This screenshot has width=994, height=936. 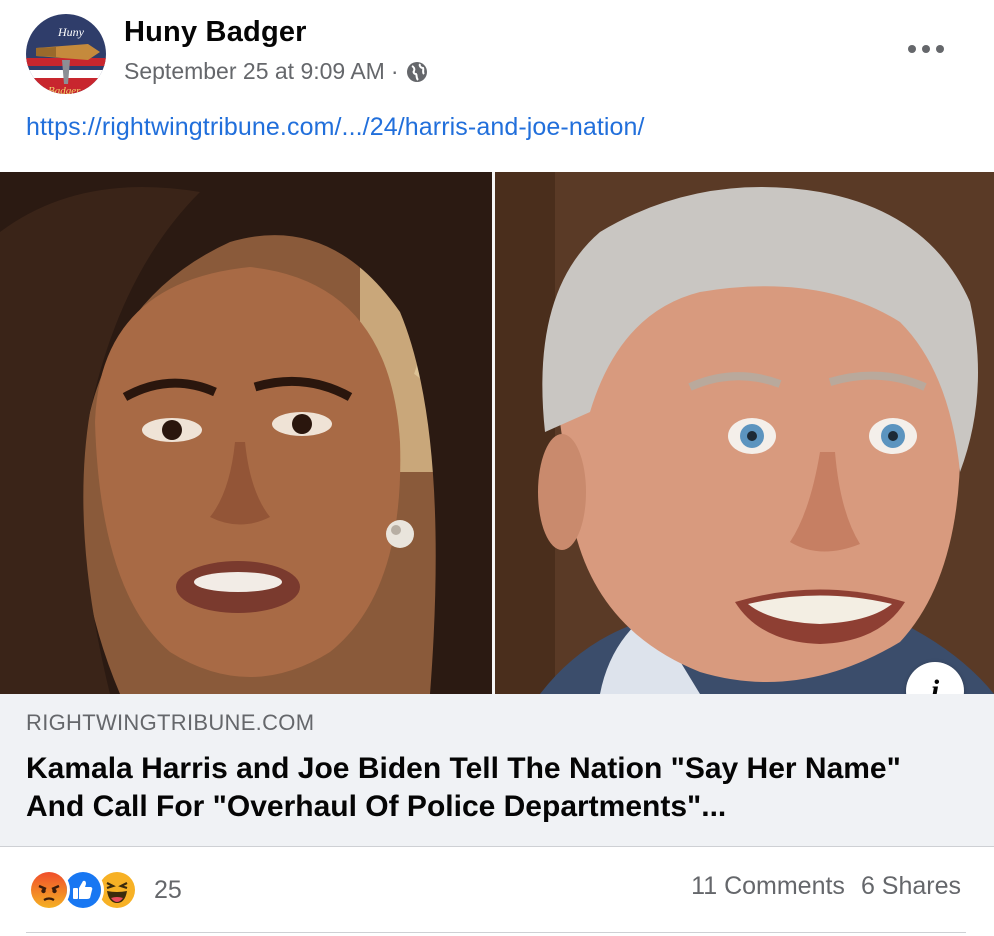 I want to click on shares-count: 6 Shares, so click(x=911, y=886).